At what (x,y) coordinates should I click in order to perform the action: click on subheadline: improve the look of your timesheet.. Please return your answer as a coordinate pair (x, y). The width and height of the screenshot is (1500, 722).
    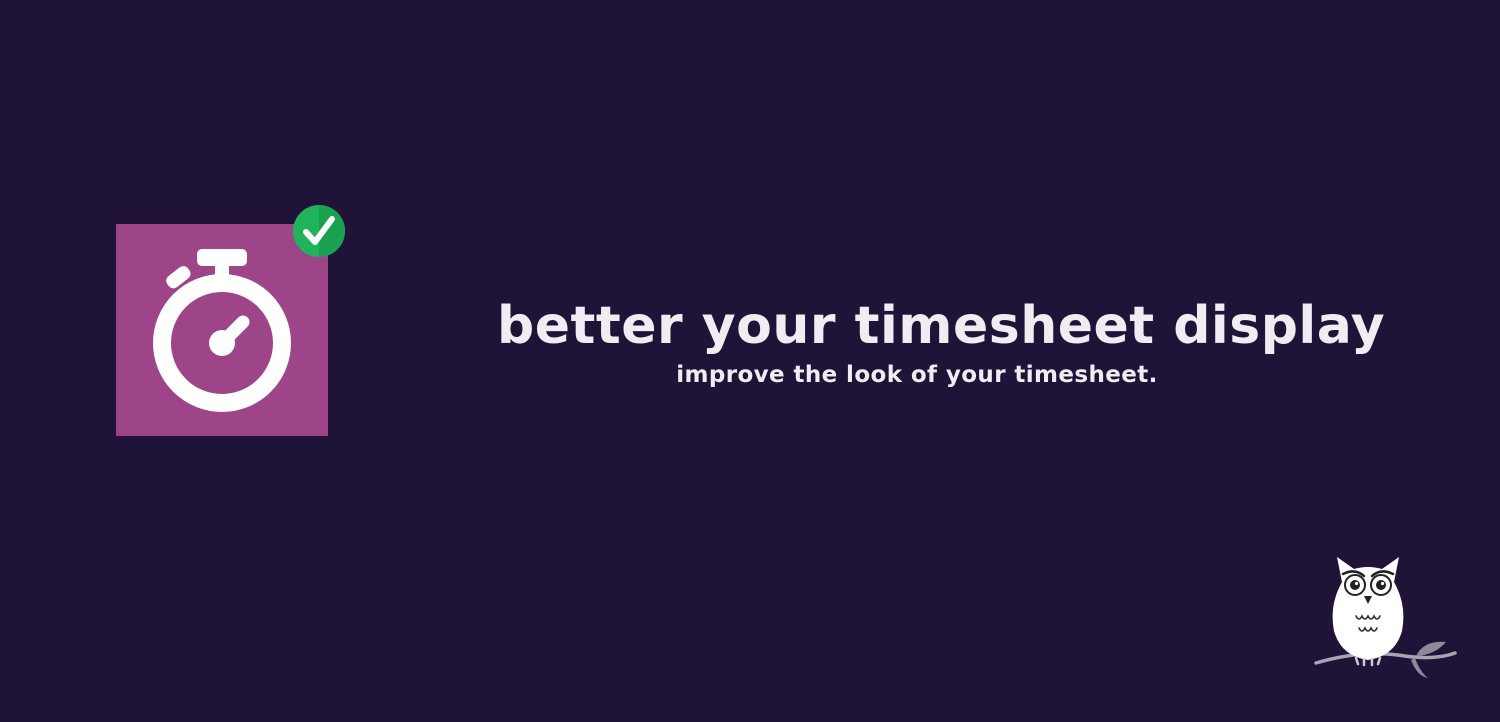
    Looking at the image, I should click on (917, 375).